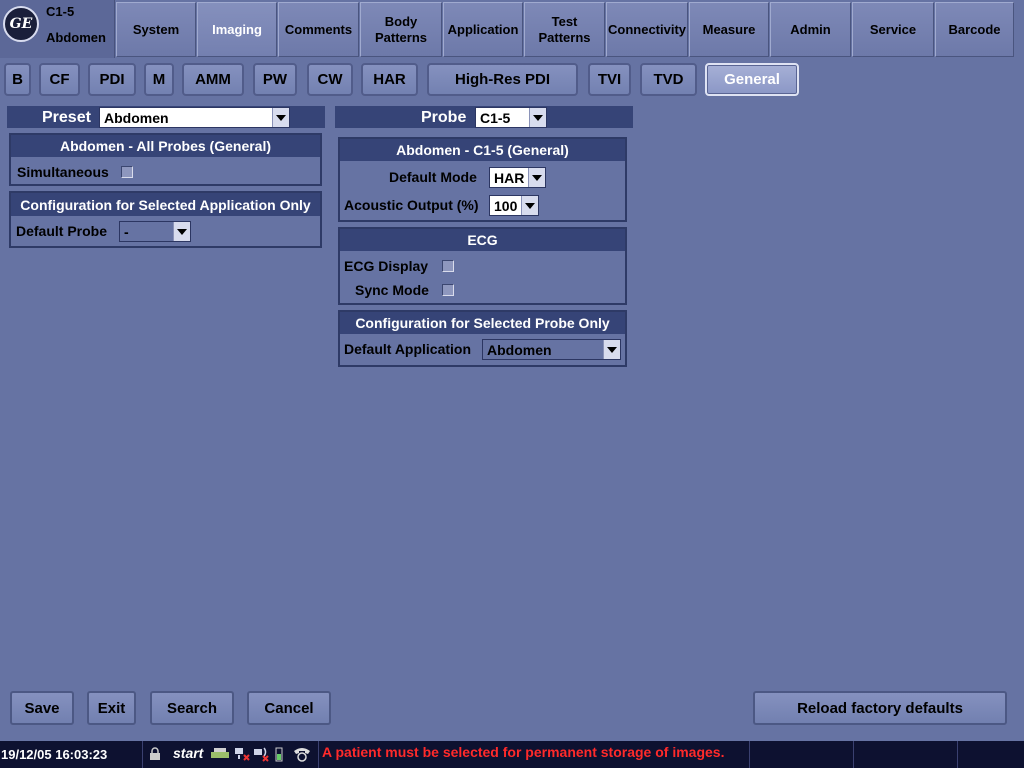 Image resolution: width=1024 pixels, height=768 pixels. I want to click on probe-select: C1-5, so click(511, 117).